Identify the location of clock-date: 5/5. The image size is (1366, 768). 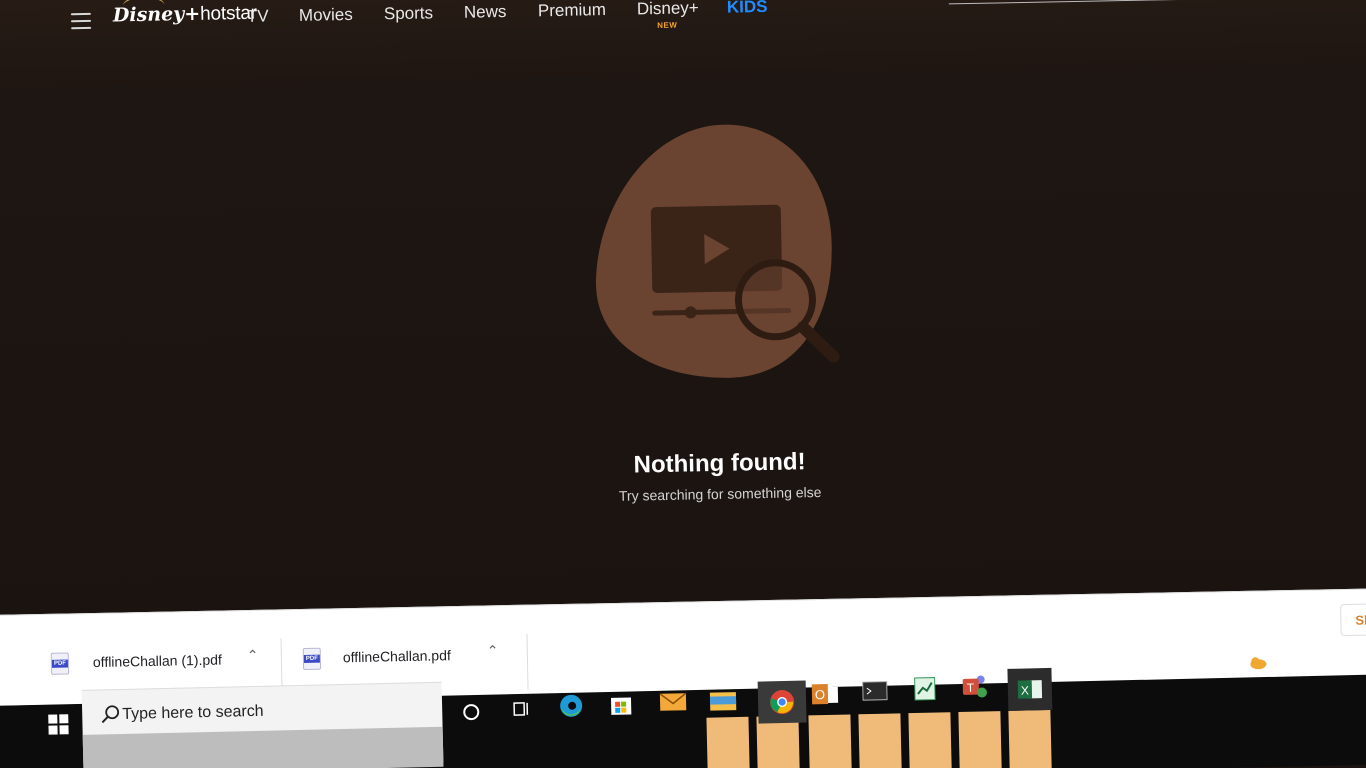
(1356, 669).